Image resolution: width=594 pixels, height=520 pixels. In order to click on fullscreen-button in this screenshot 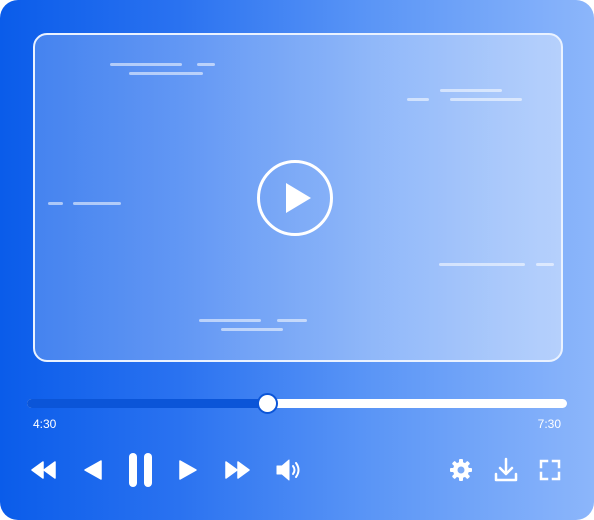, I will do `click(550, 470)`.